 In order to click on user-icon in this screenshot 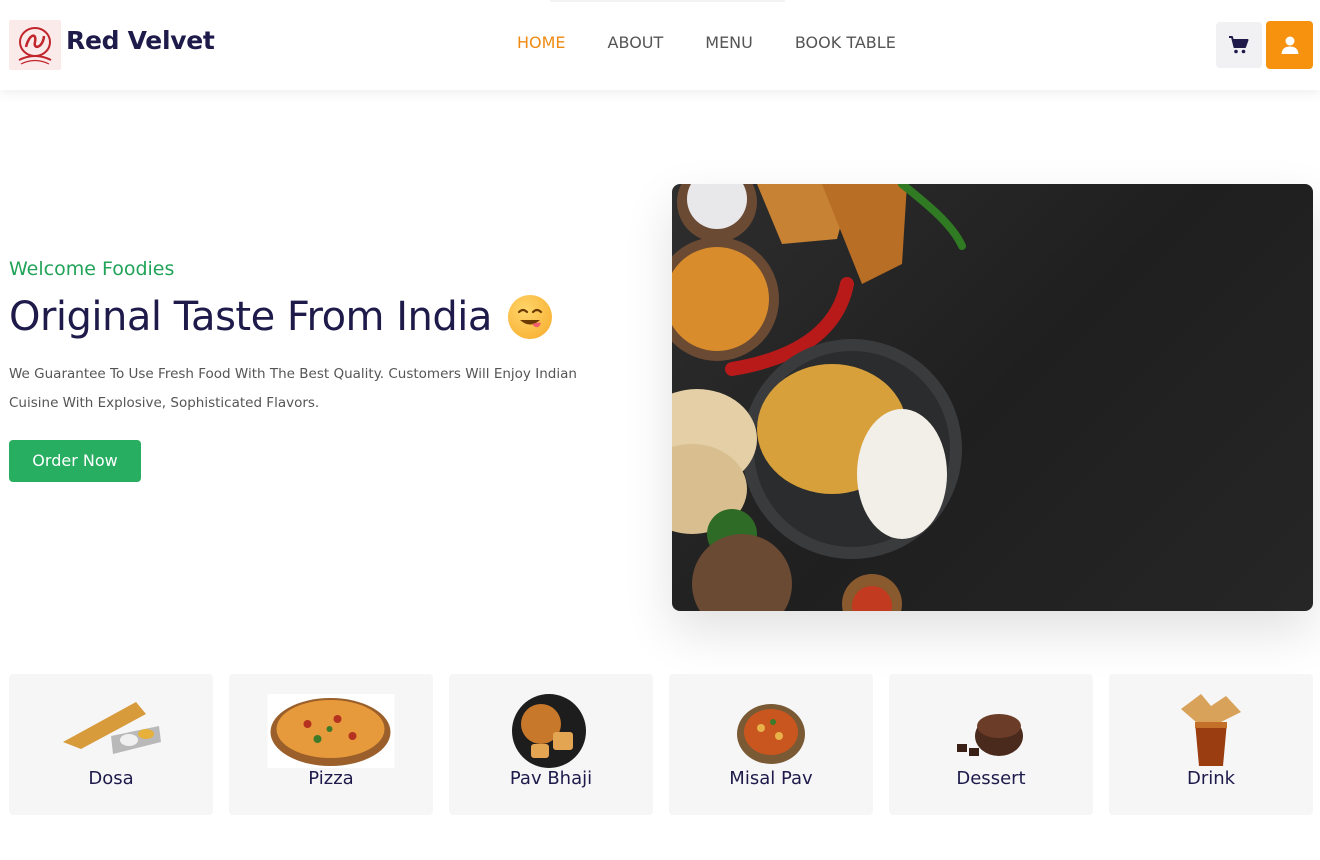, I will do `click(1289, 45)`.